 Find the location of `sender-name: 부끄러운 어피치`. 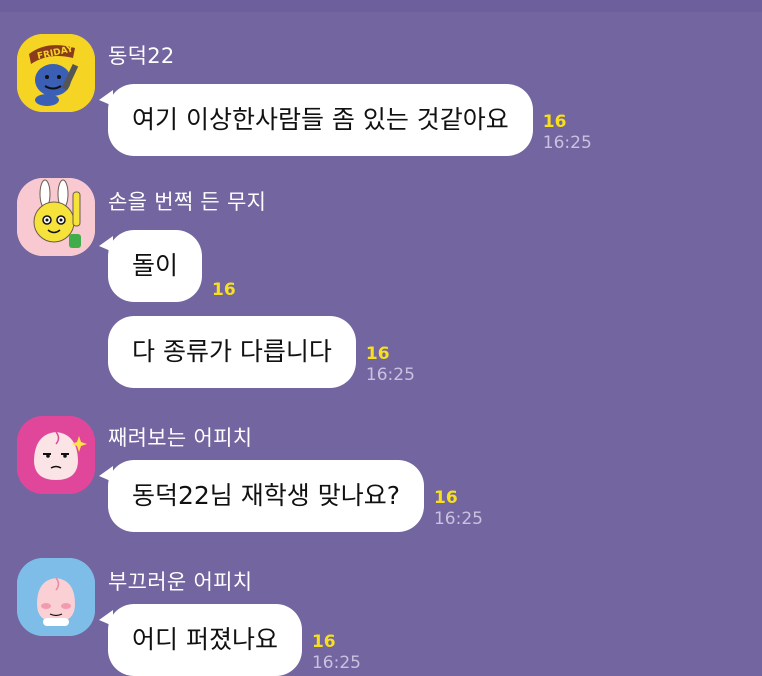

sender-name: 부끄러운 어피치 is located at coordinates (180, 582).